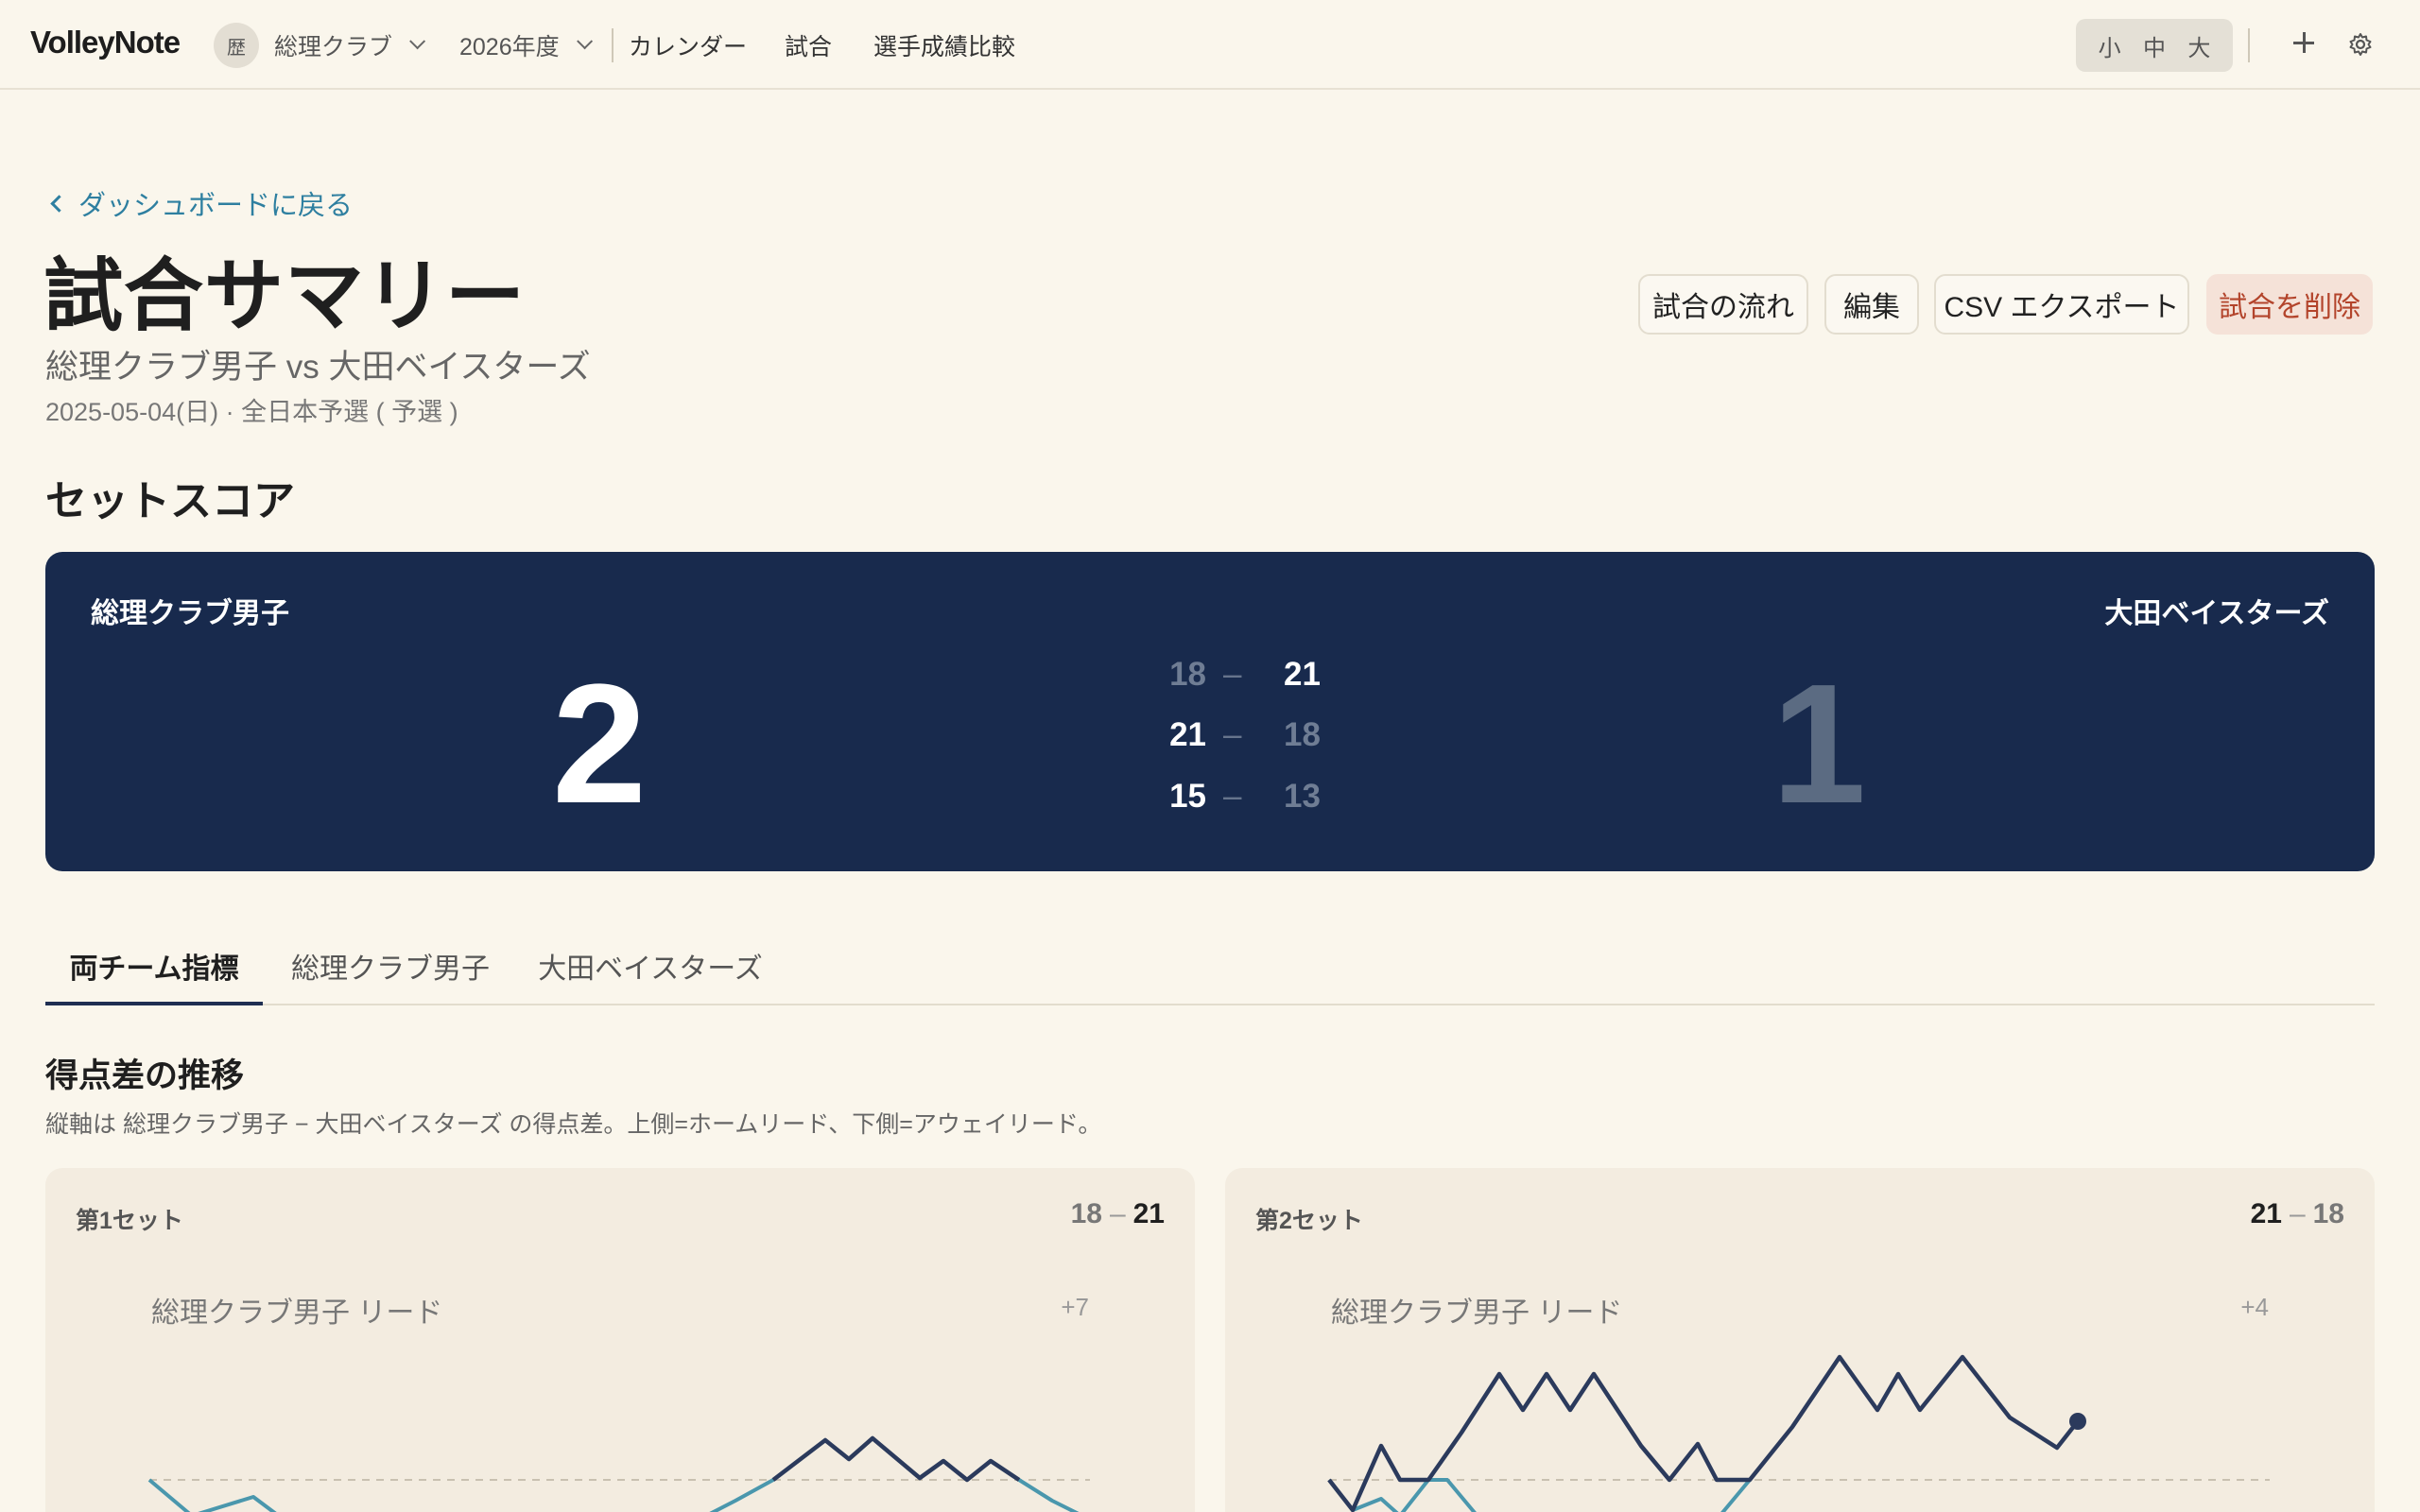 The height and width of the screenshot is (1512, 2420). What do you see at coordinates (509, 47) in the screenshot?
I see `season-selector-label: 2026年度` at bounding box center [509, 47].